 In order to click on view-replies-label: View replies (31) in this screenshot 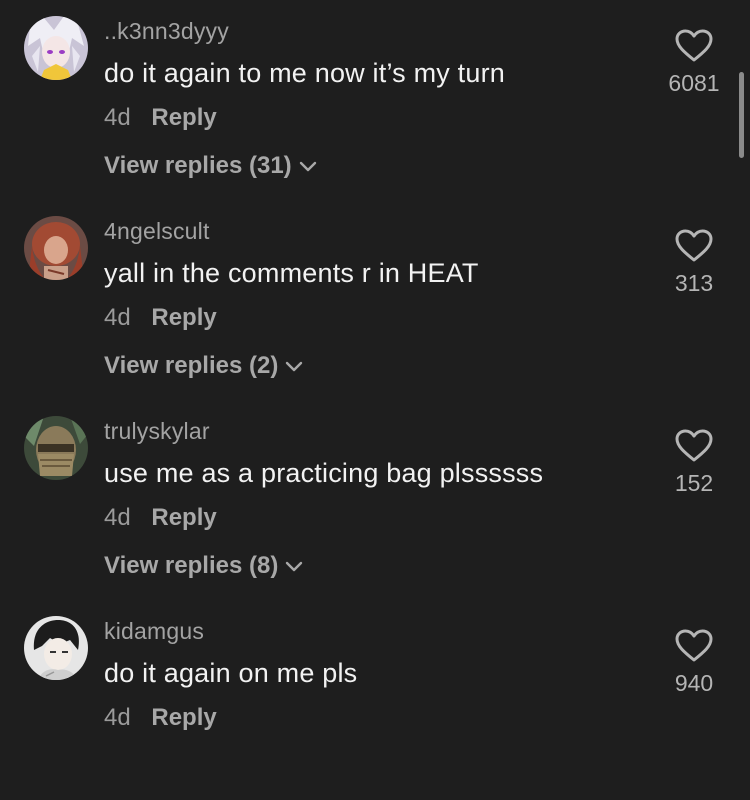, I will do `click(198, 165)`.